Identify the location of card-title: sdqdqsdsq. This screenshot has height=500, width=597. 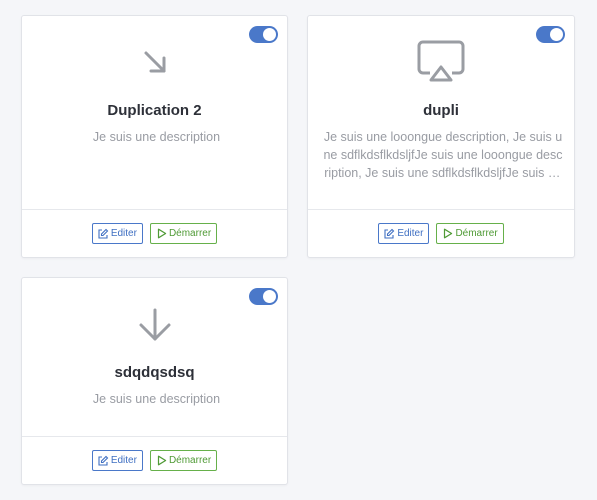
(154, 372).